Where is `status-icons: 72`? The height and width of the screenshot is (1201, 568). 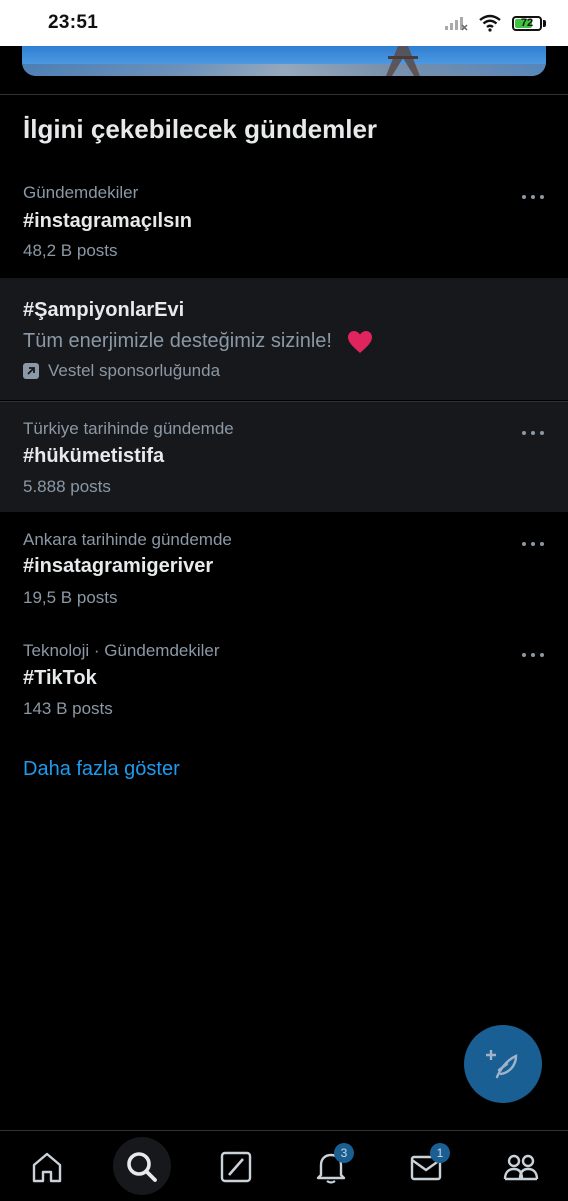 status-icons: 72 is located at coordinates (495, 23).